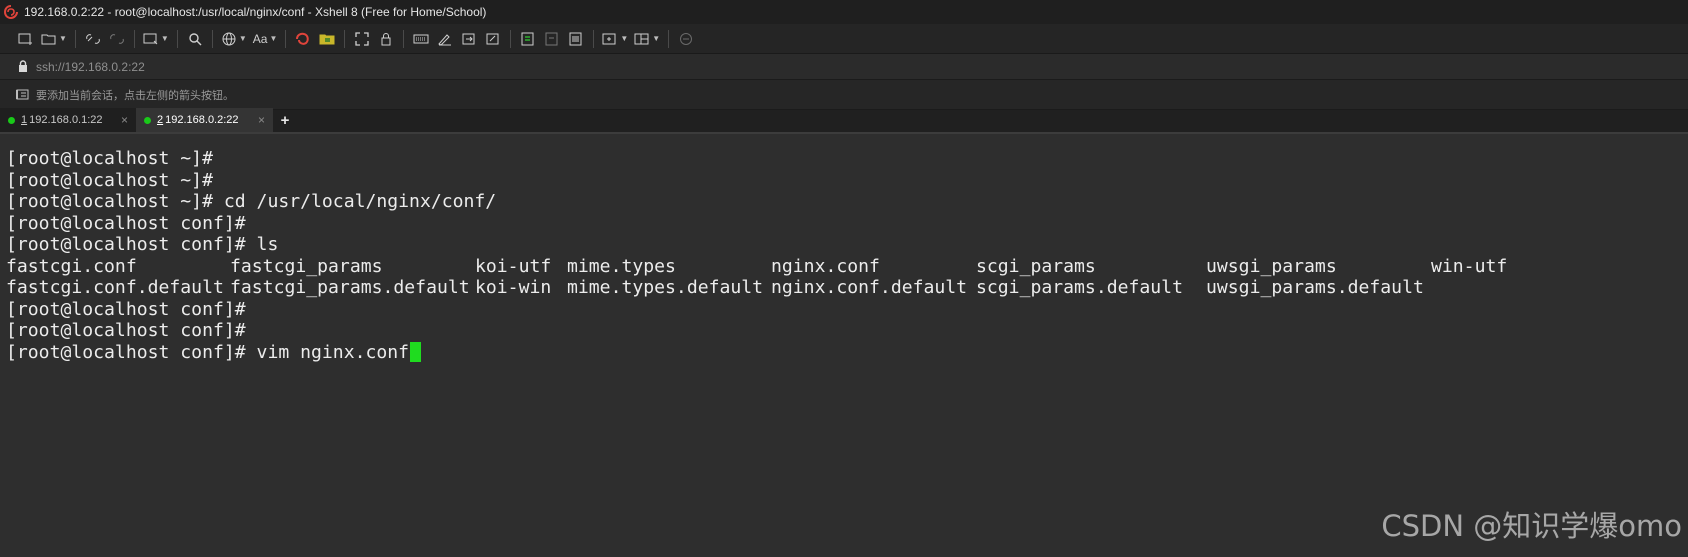 The width and height of the screenshot is (1688, 557). I want to click on fullscreen-button, so click(362, 39).